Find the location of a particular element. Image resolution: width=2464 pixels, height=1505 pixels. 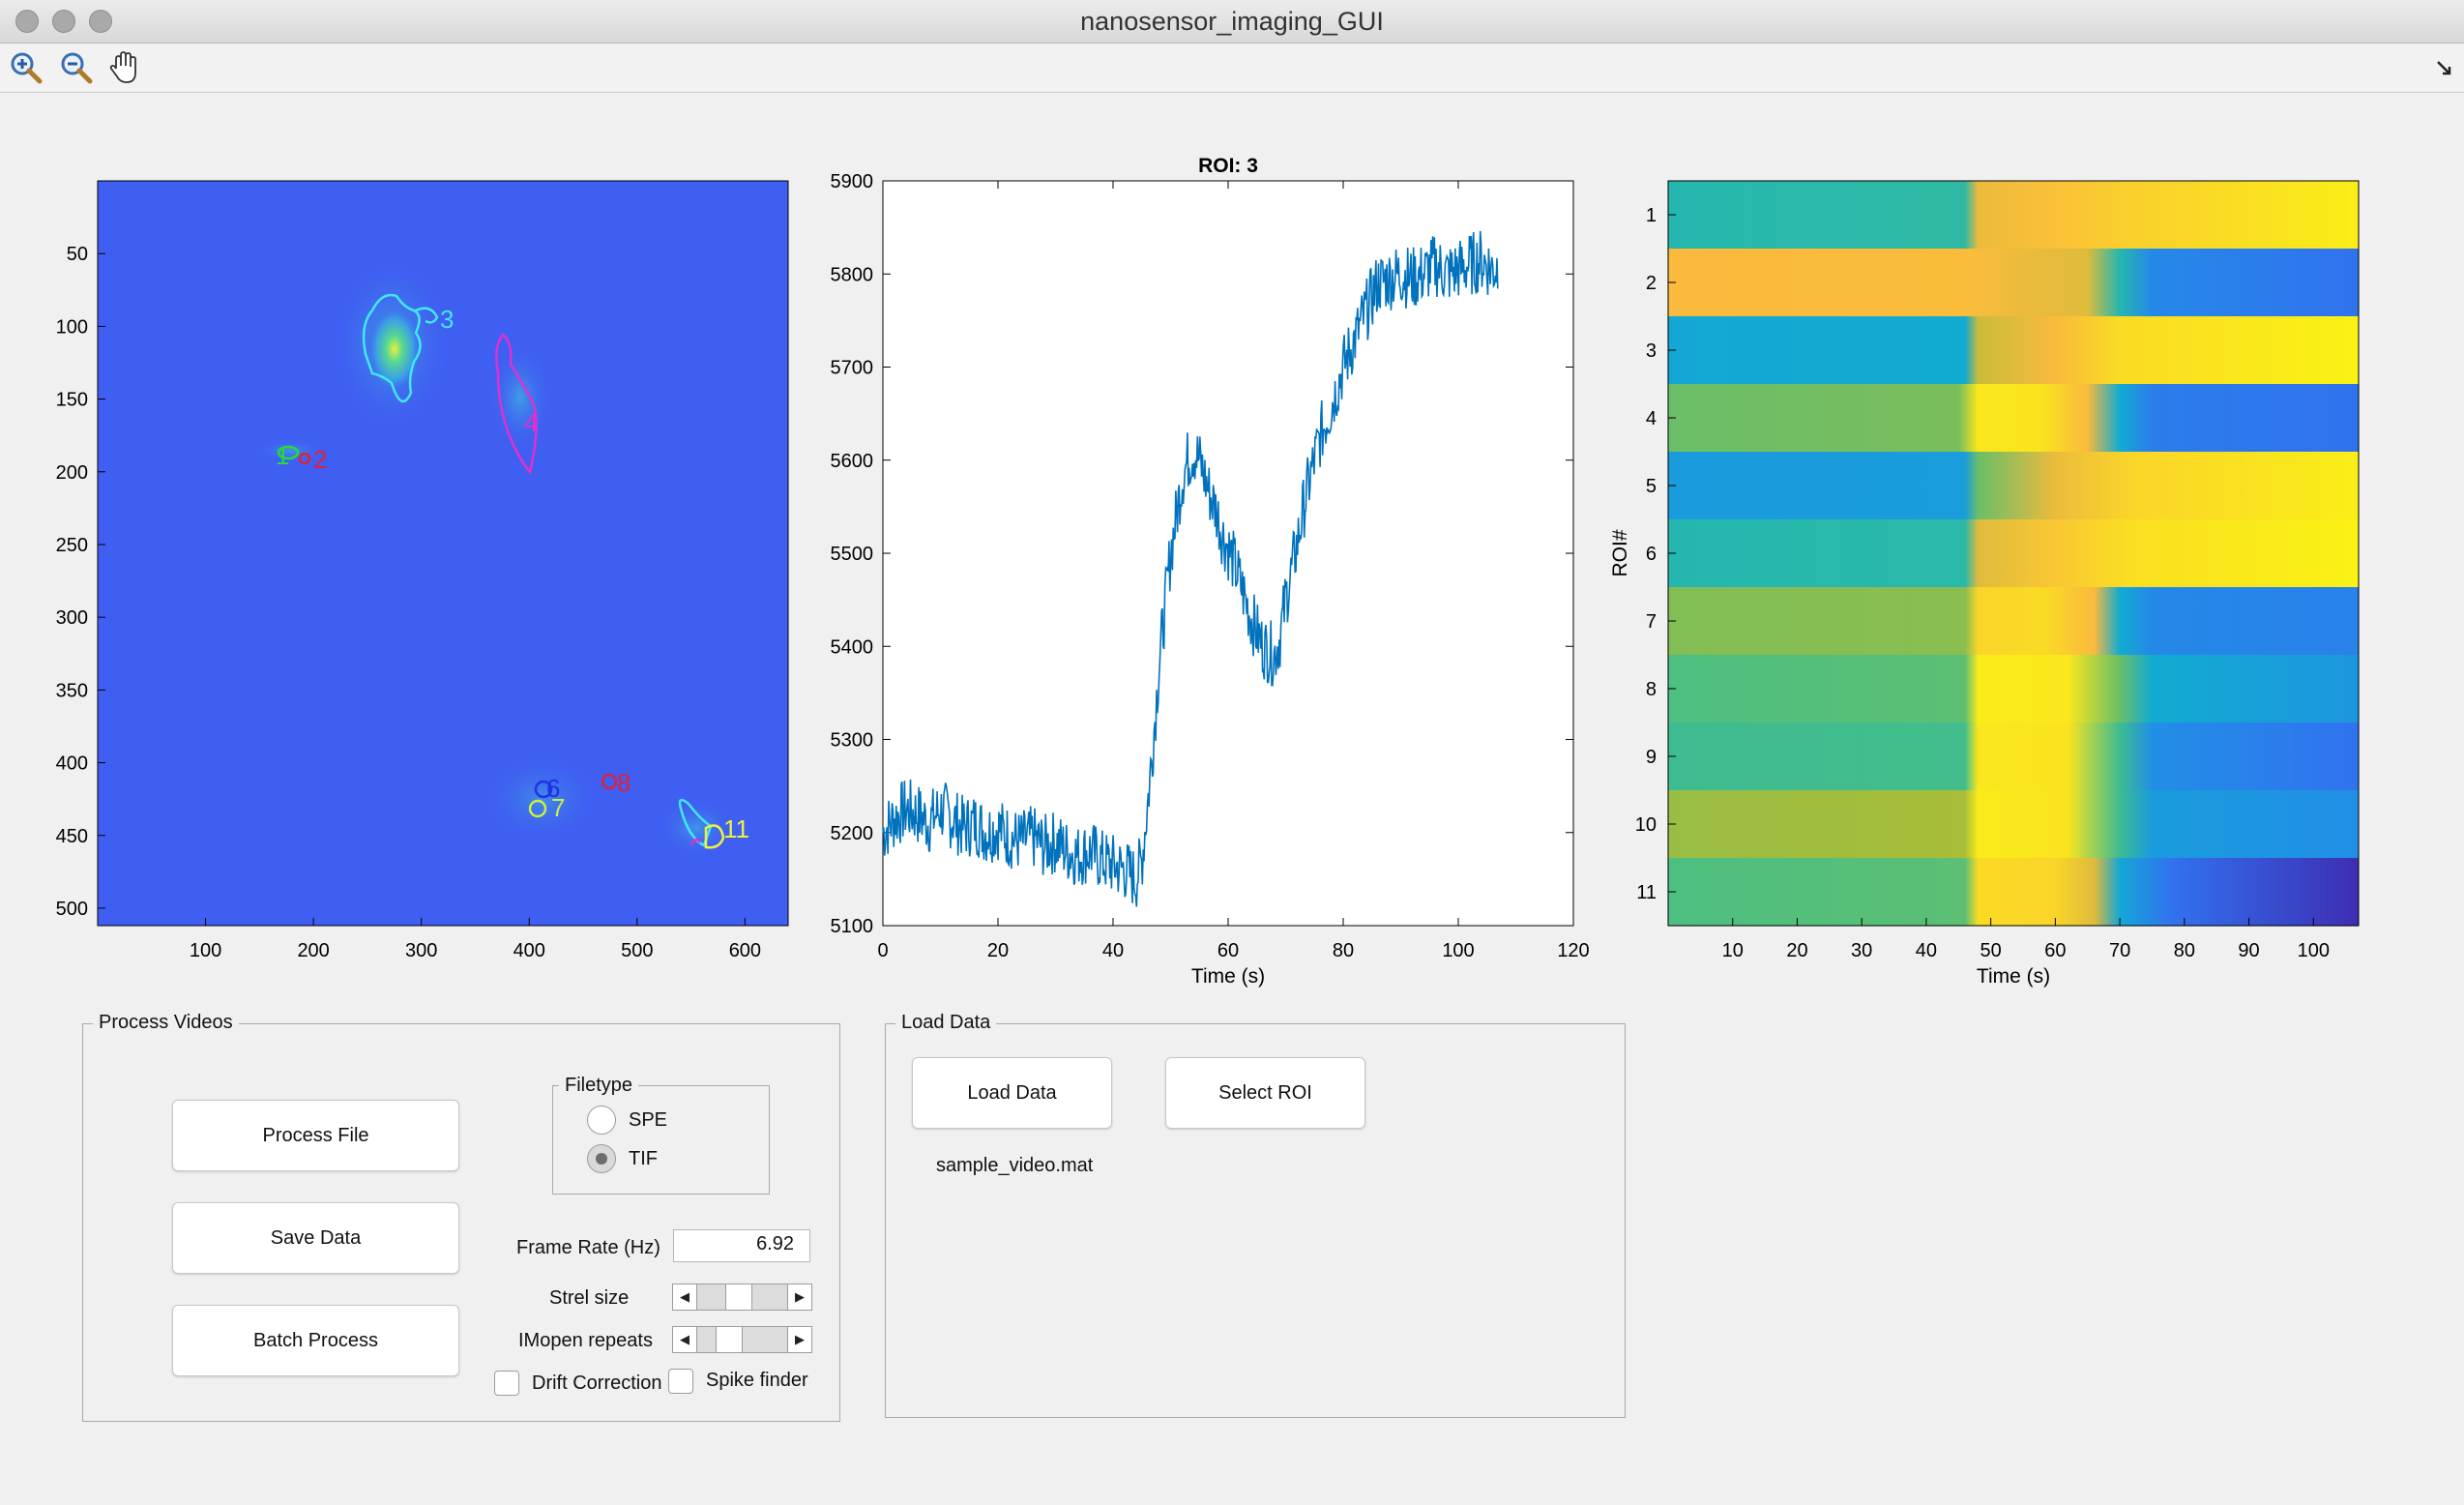

title-bar: nanosensor_imaging_GUI is located at coordinates (1232, 22).